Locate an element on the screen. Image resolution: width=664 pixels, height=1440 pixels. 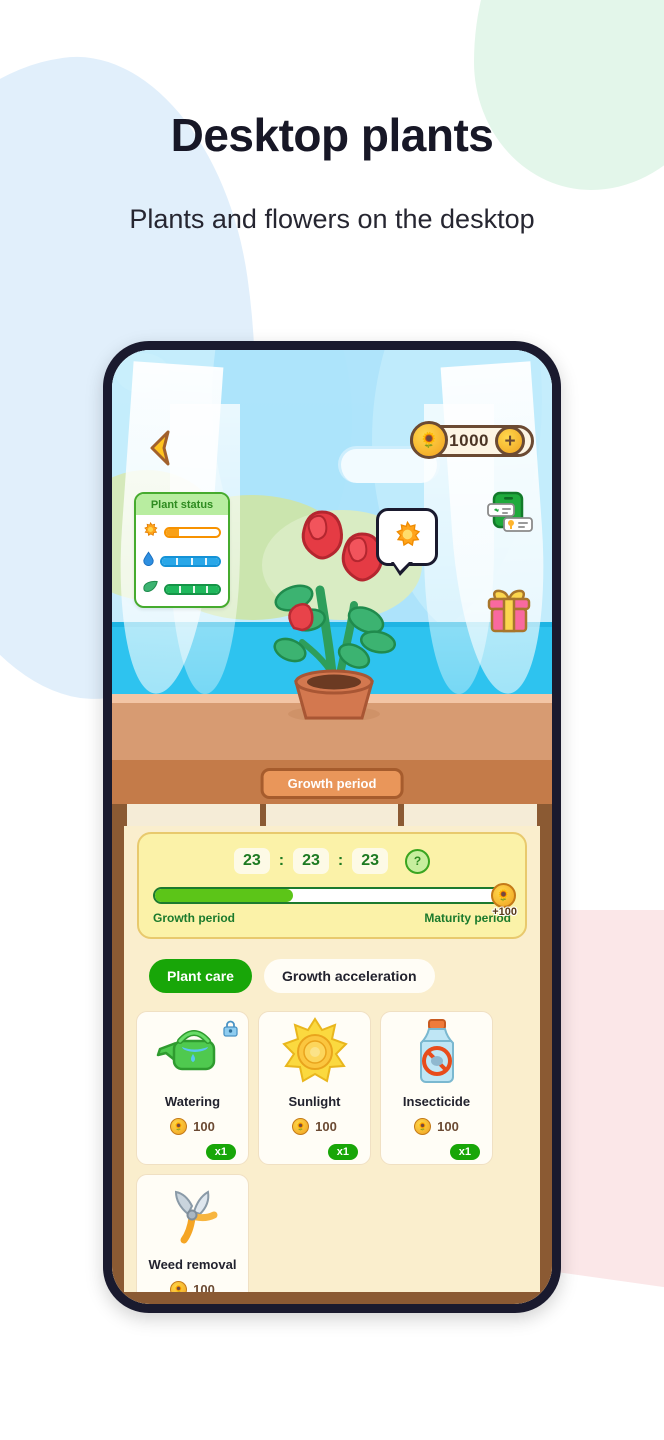
item-card-watering: x1 Watering 🌻 100 is located at coordinates (192, 1088).